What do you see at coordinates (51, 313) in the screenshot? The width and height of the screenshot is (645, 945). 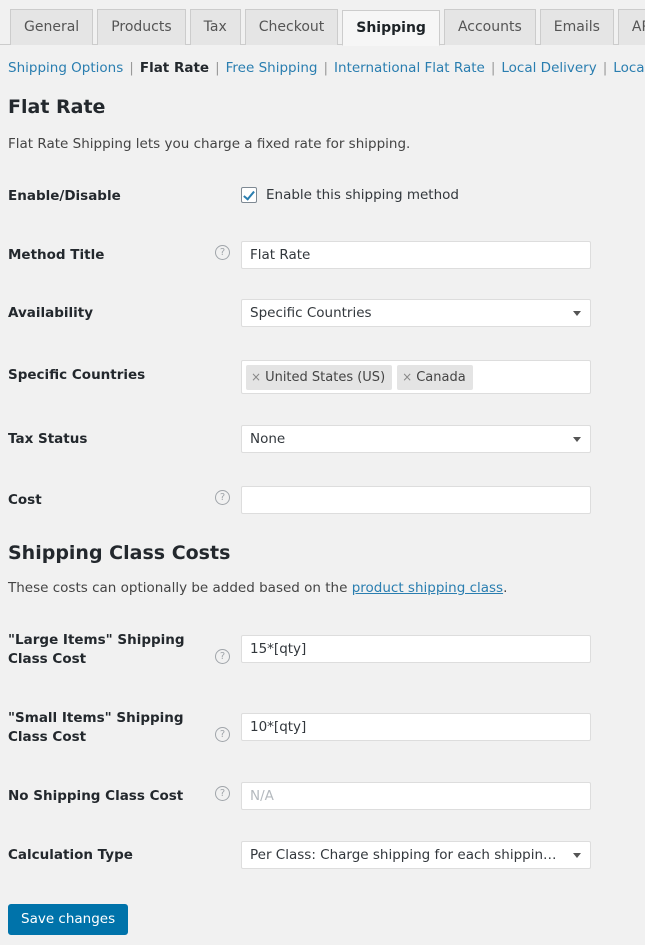 I see `label-availability: Availability` at bounding box center [51, 313].